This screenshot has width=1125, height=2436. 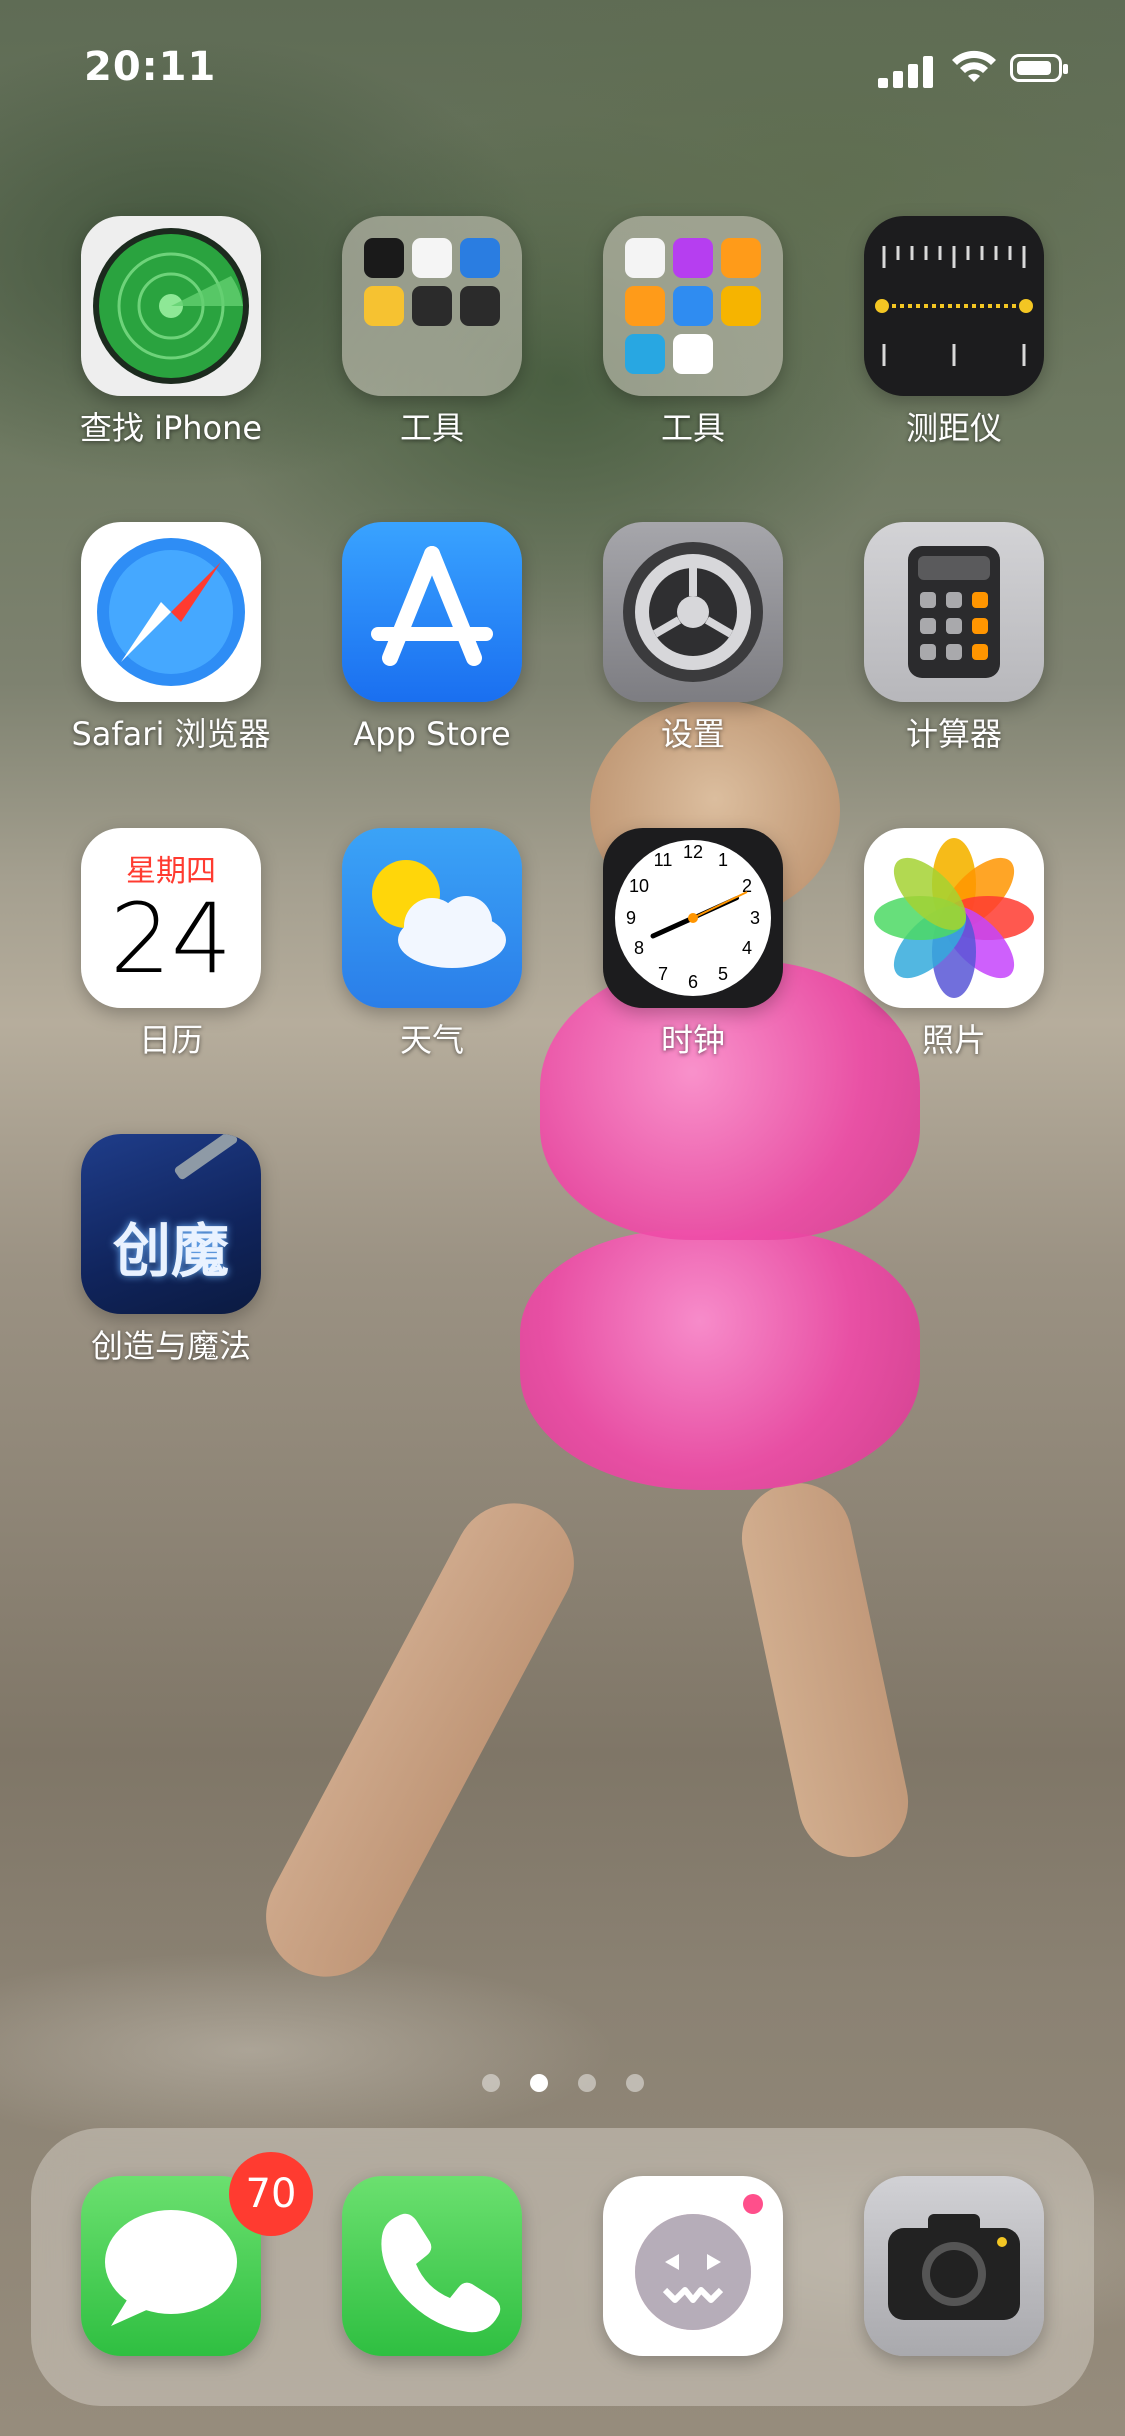 I want to click on wifi-icon, so click(x=974, y=66).